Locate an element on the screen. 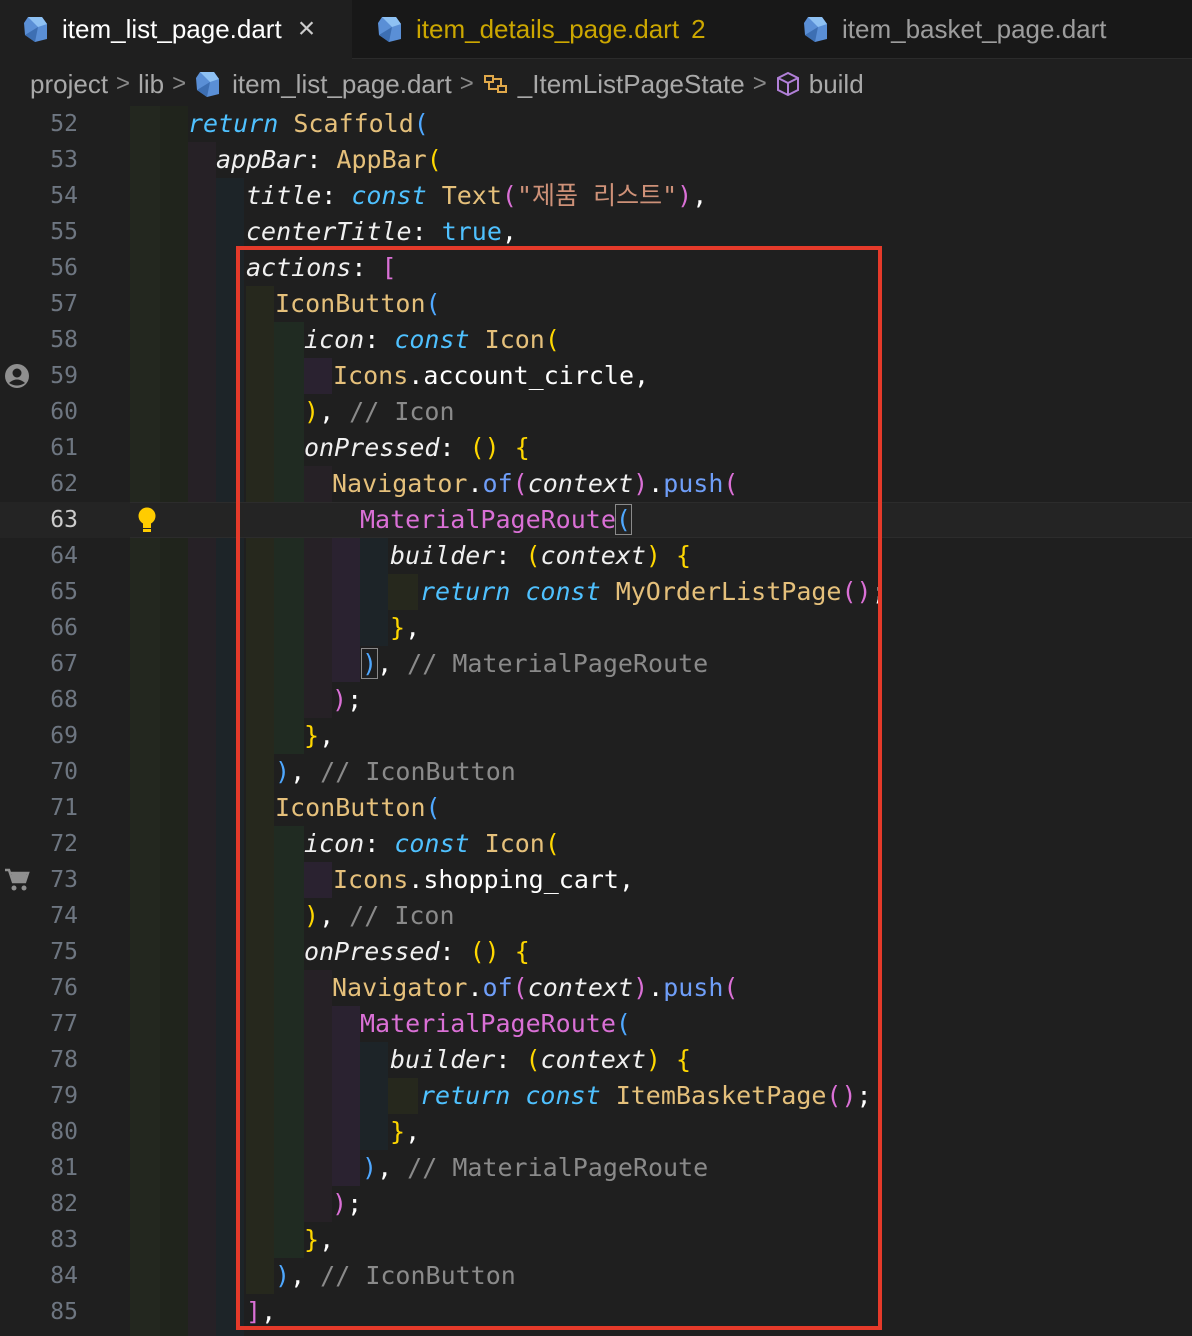 The image size is (1192, 1336). token: Icons is located at coordinates (371, 879).